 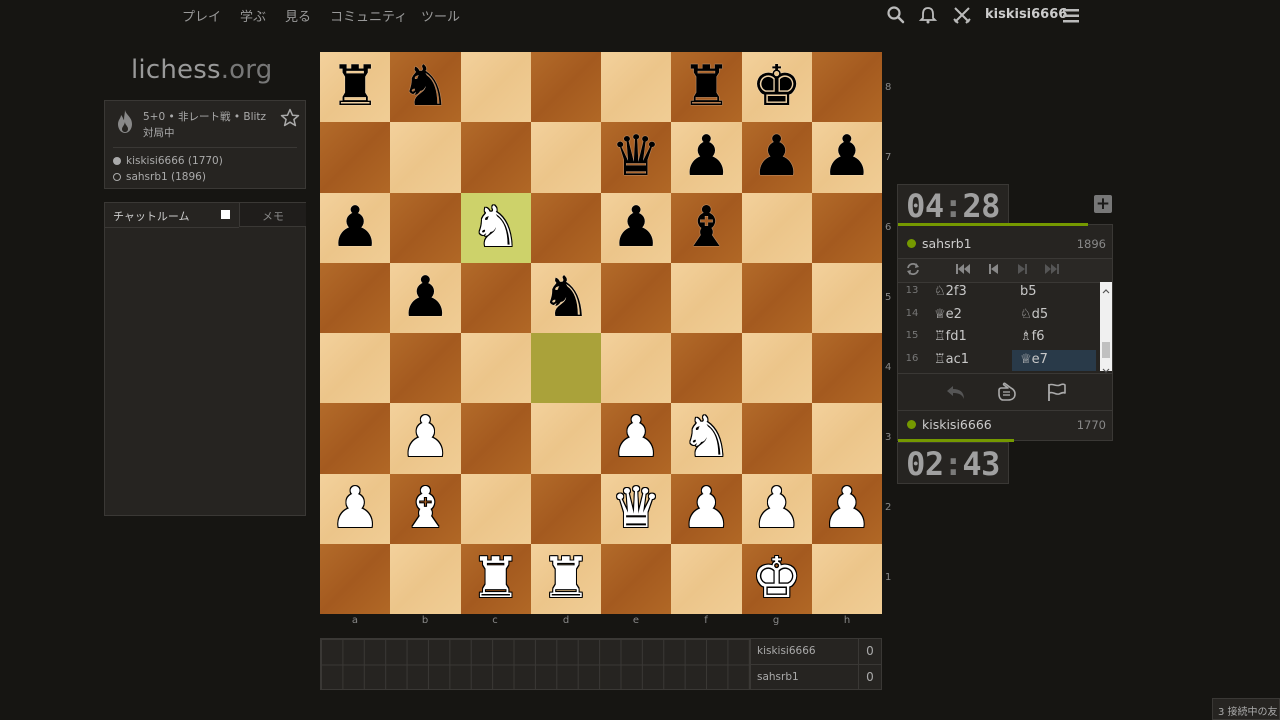 I want to click on white-move: ♕e2, so click(x=948, y=314).